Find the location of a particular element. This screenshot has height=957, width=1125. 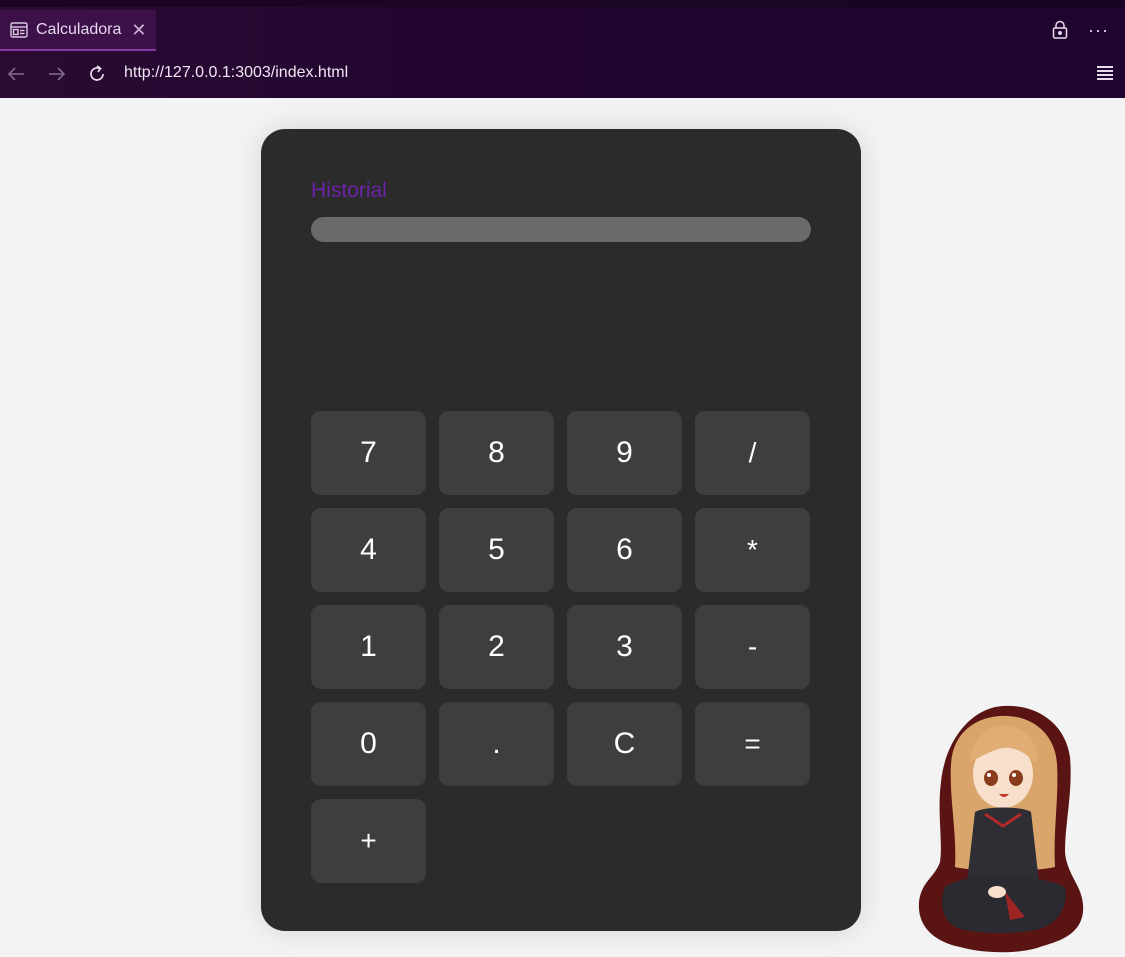

chrome-top-strip is located at coordinates (562, 3).